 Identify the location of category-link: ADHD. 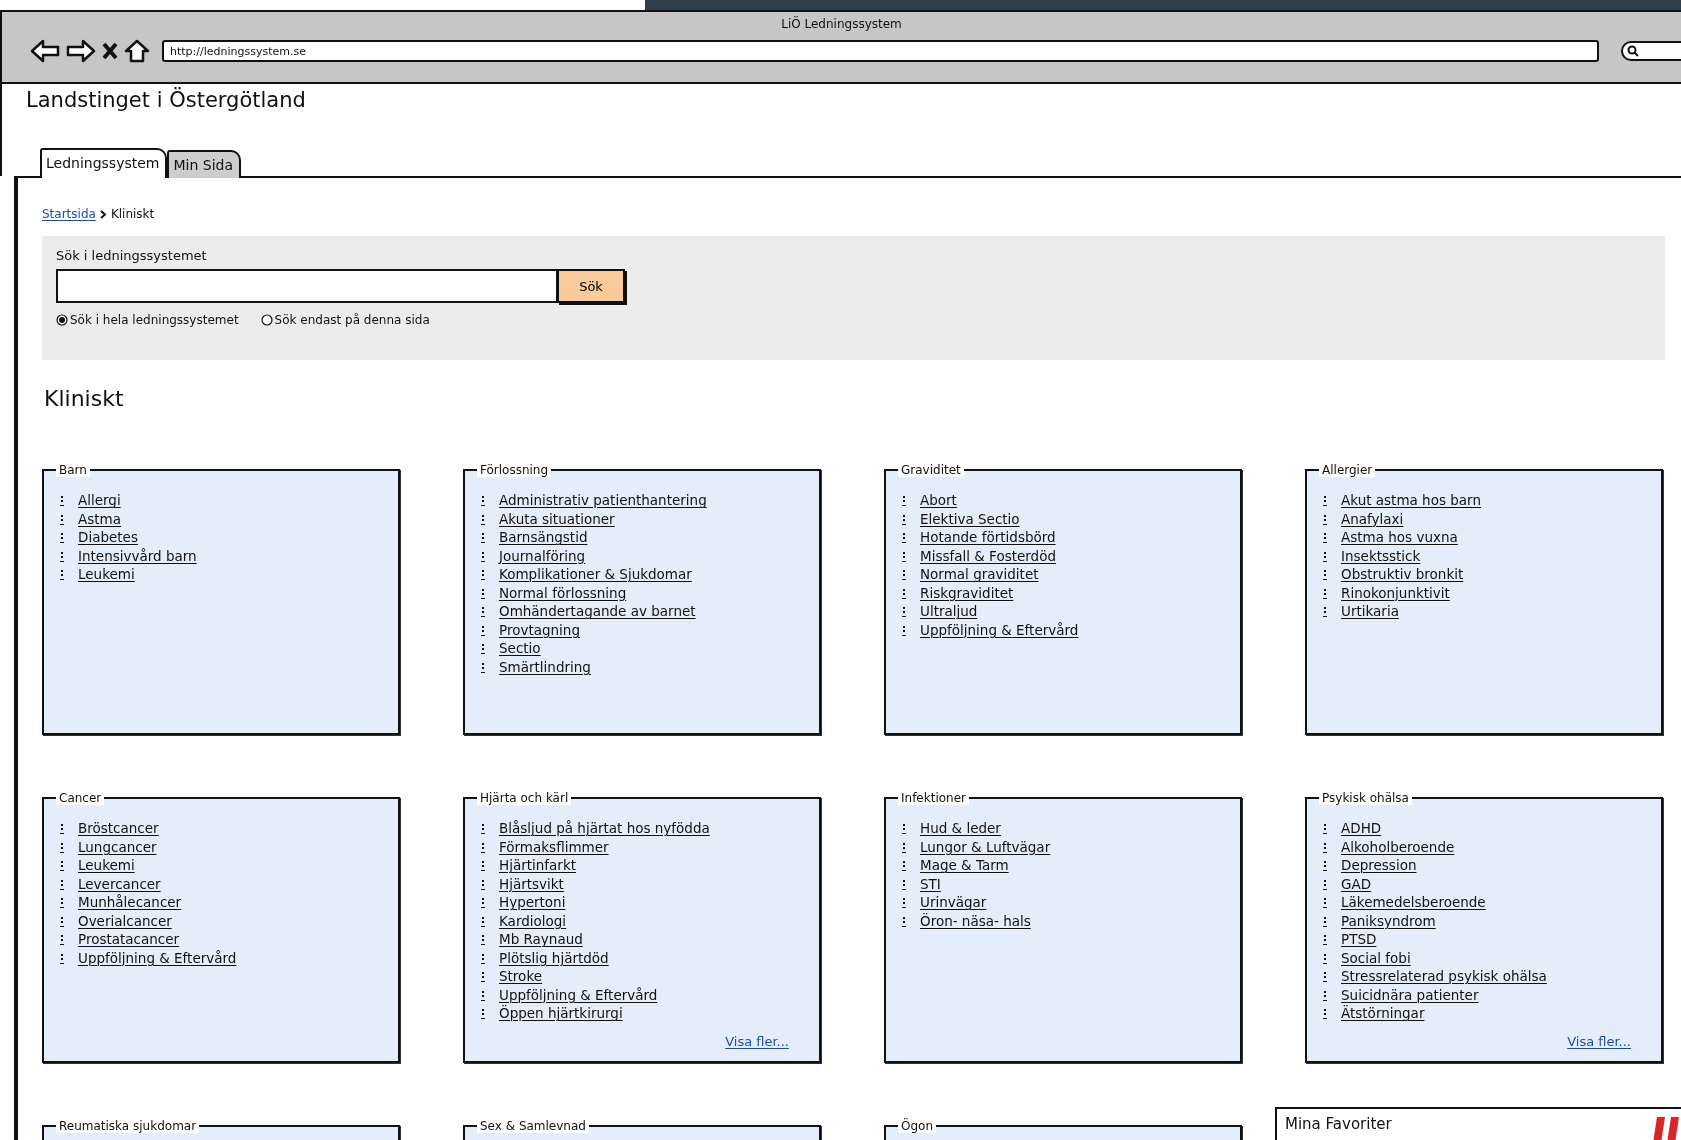
(1361, 828).